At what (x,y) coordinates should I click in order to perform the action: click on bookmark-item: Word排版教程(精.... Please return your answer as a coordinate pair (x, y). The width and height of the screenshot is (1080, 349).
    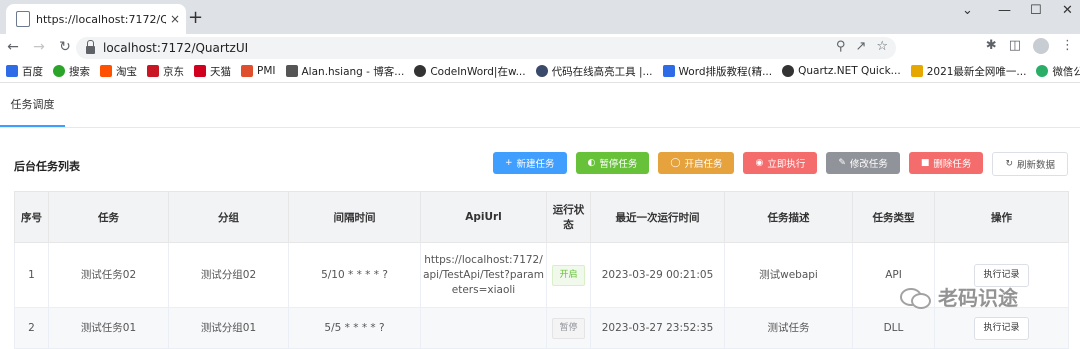
    Looking at the image, I should click on (717, 71).